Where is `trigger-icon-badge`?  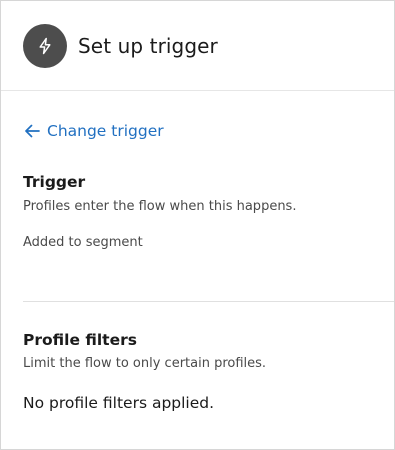
trigger-icon-badge is located at coordinates (45, 45).